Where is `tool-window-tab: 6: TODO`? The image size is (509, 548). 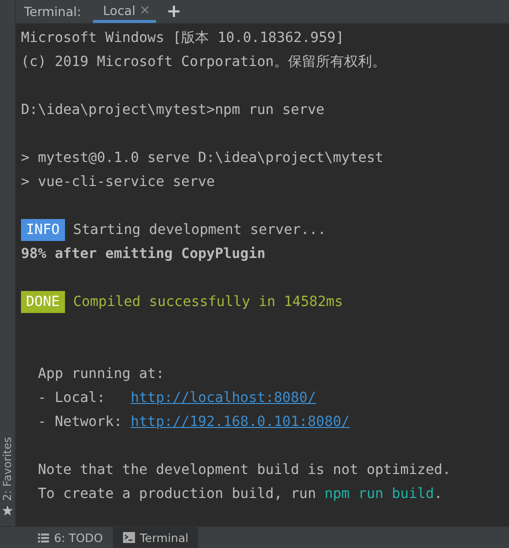
tool-window-tab: 6: TODO is located at coordinates (70, 537).